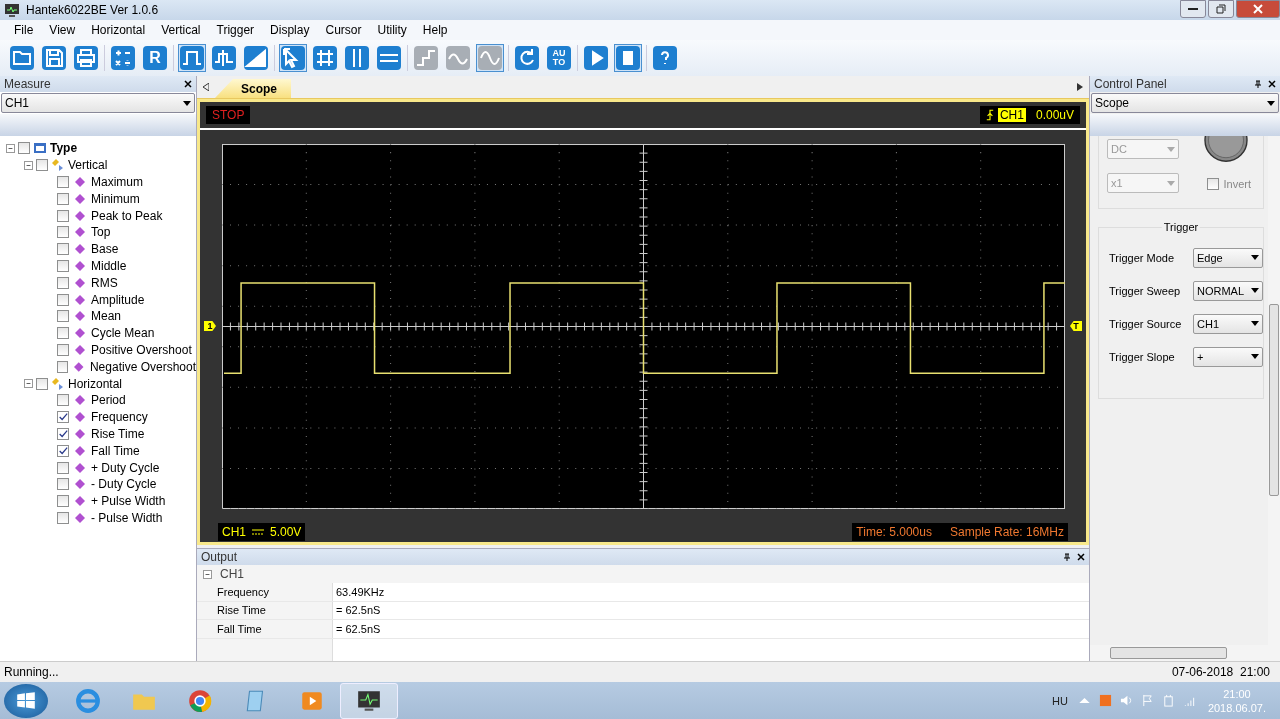 Image resolution: width=1280 pixels, height=719 pixels. Describe the element at coordinates (123, 333) in the screenshot. I see `tree-label: Cycle Mean` at that location.